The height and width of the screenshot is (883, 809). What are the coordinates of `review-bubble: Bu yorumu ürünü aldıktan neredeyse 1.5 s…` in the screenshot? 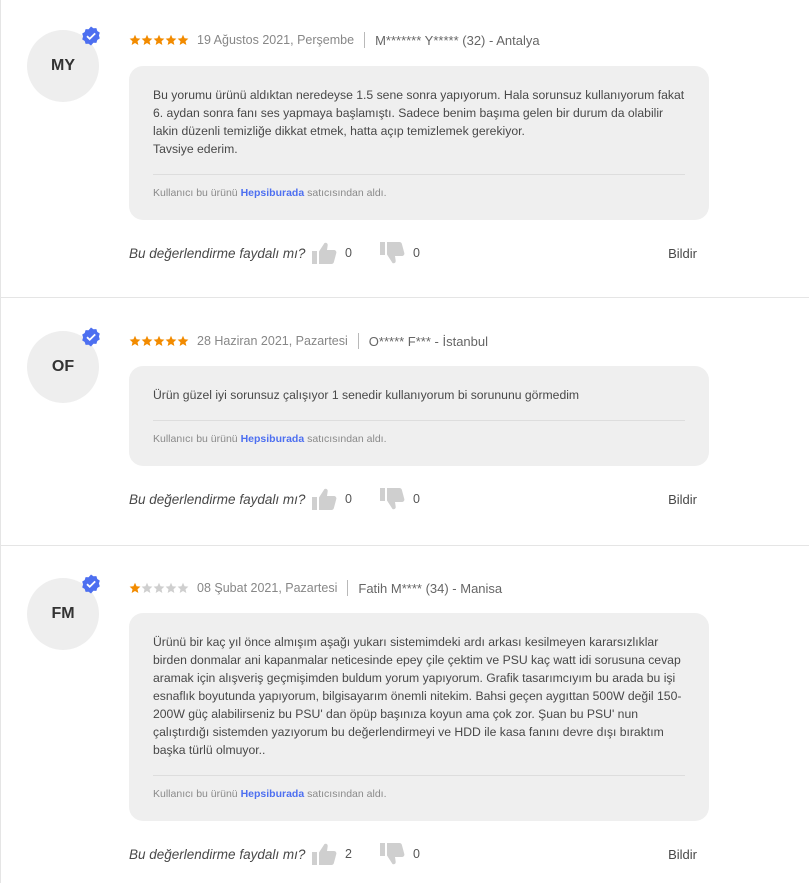 It's located at (419, 143).